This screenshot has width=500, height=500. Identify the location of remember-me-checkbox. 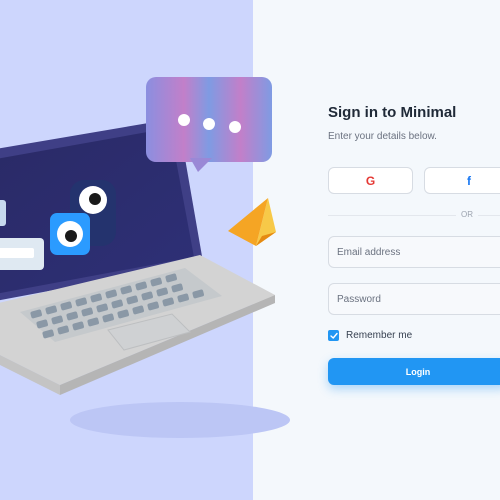
(333, 335).